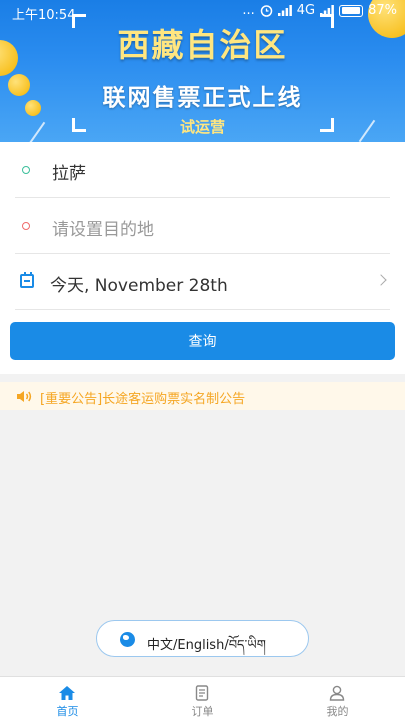  What do you see at coordinates (202, 226) in the screenshot?
I see `destination-row: 请设置目的地` at bounding box center [202, 226].